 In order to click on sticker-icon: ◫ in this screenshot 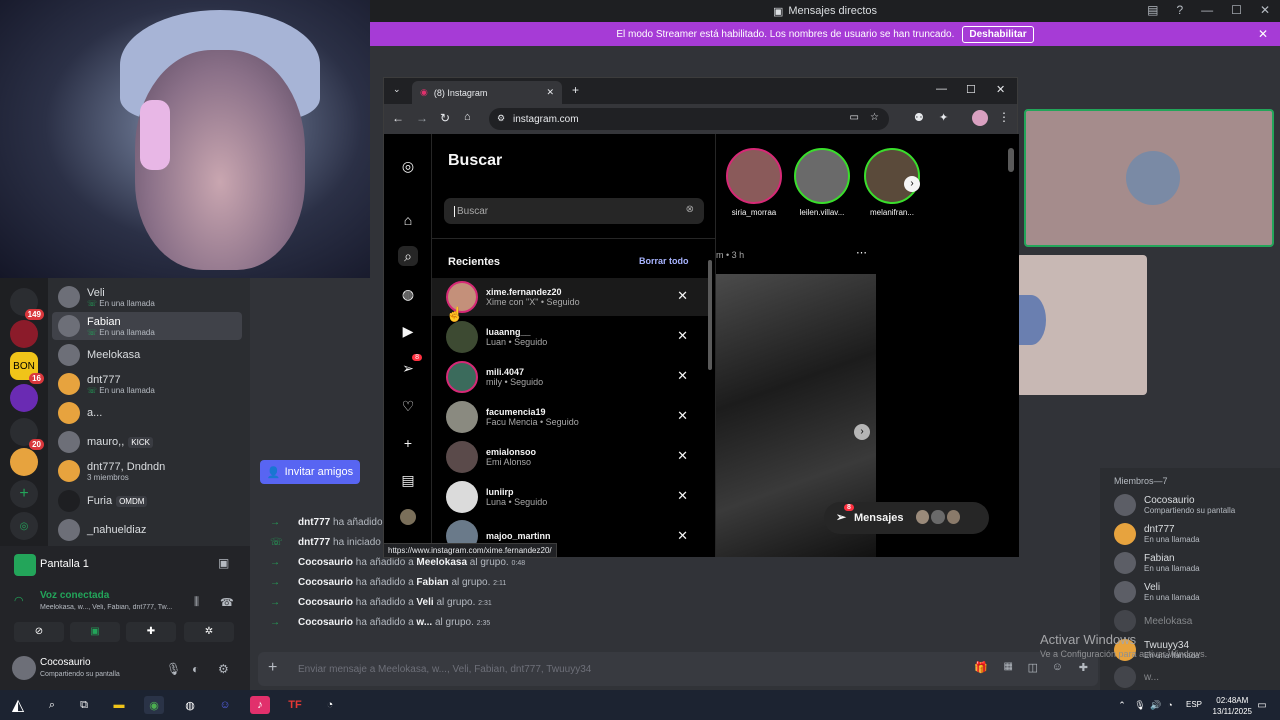, I will do `click(1033, 667)`.